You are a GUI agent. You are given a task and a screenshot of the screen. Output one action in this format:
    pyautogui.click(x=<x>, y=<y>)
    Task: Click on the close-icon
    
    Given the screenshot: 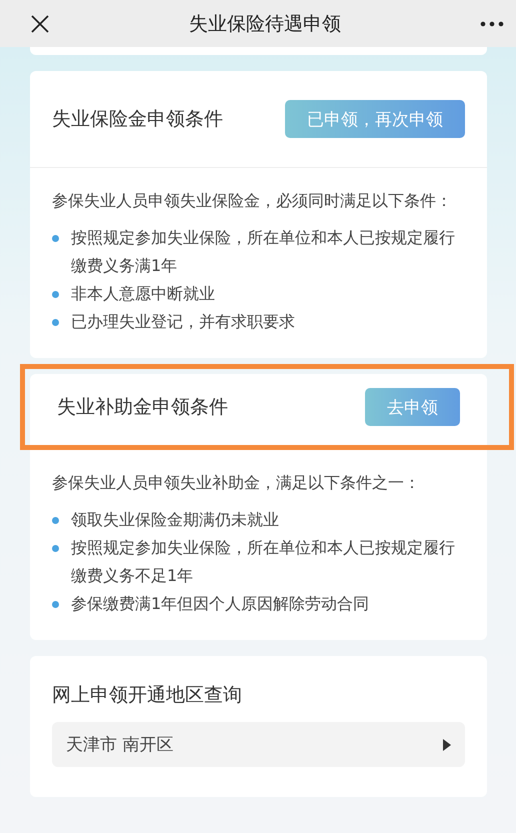 What is the action you would take?
    pyautogui.click(x=40, y=24)
    